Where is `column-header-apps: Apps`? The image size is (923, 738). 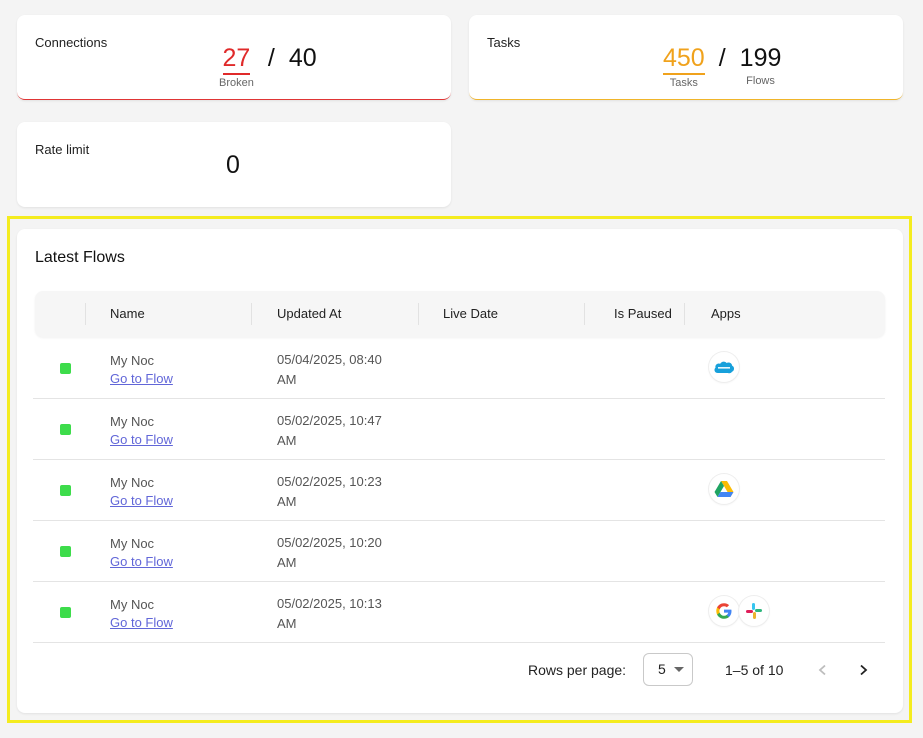 column-header-apps: Apps is located at coordinates (726, 314).